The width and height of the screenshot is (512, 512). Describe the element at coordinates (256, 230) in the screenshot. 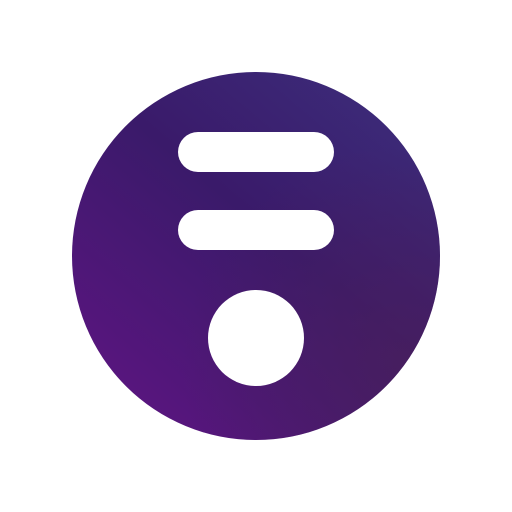

I see `logo-bar-middle` at that location.